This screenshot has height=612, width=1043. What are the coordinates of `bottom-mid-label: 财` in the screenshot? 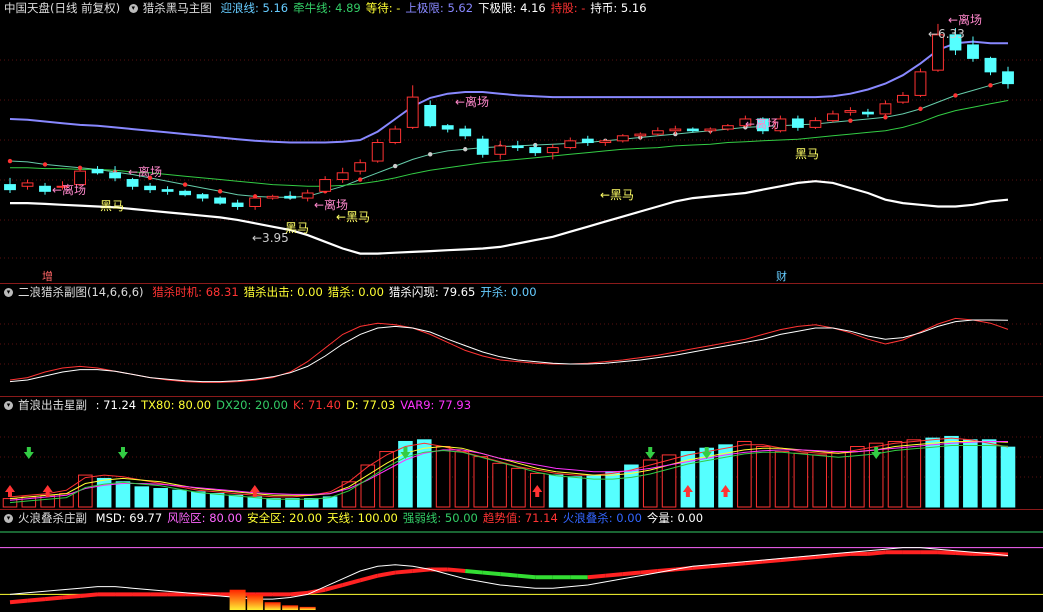 It's located at (781, 276).